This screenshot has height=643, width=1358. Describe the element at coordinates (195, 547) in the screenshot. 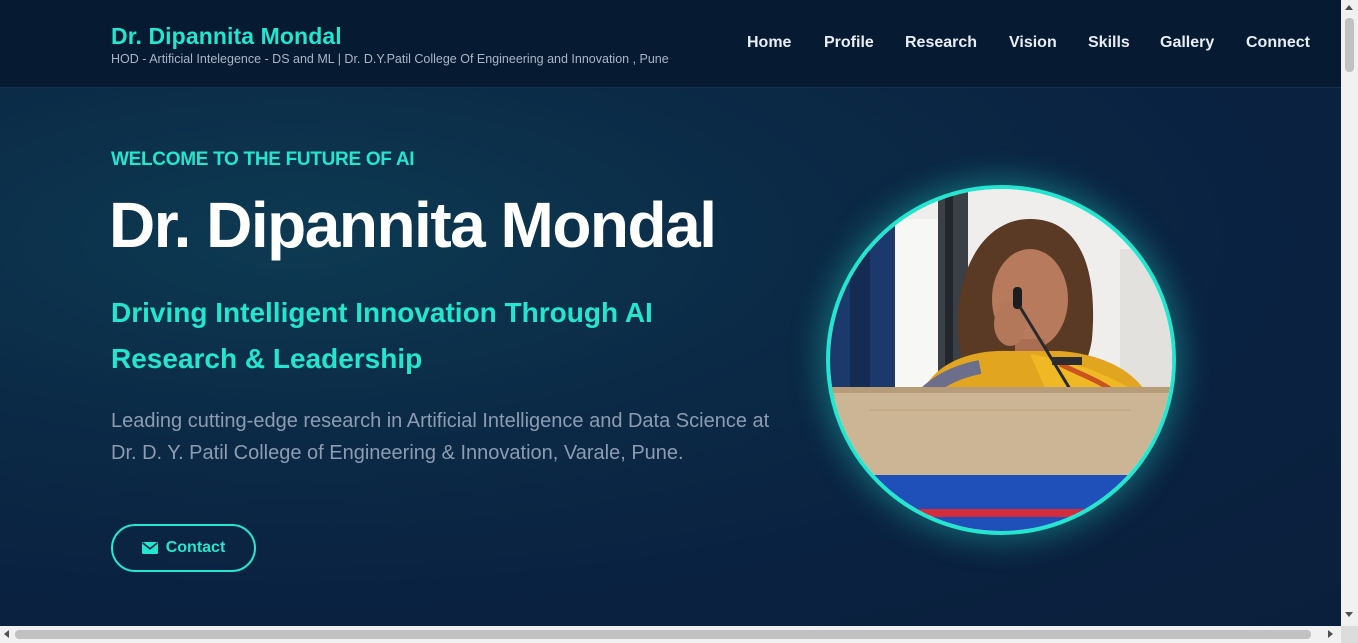

I see `contact-button-label: Contact` at that location.